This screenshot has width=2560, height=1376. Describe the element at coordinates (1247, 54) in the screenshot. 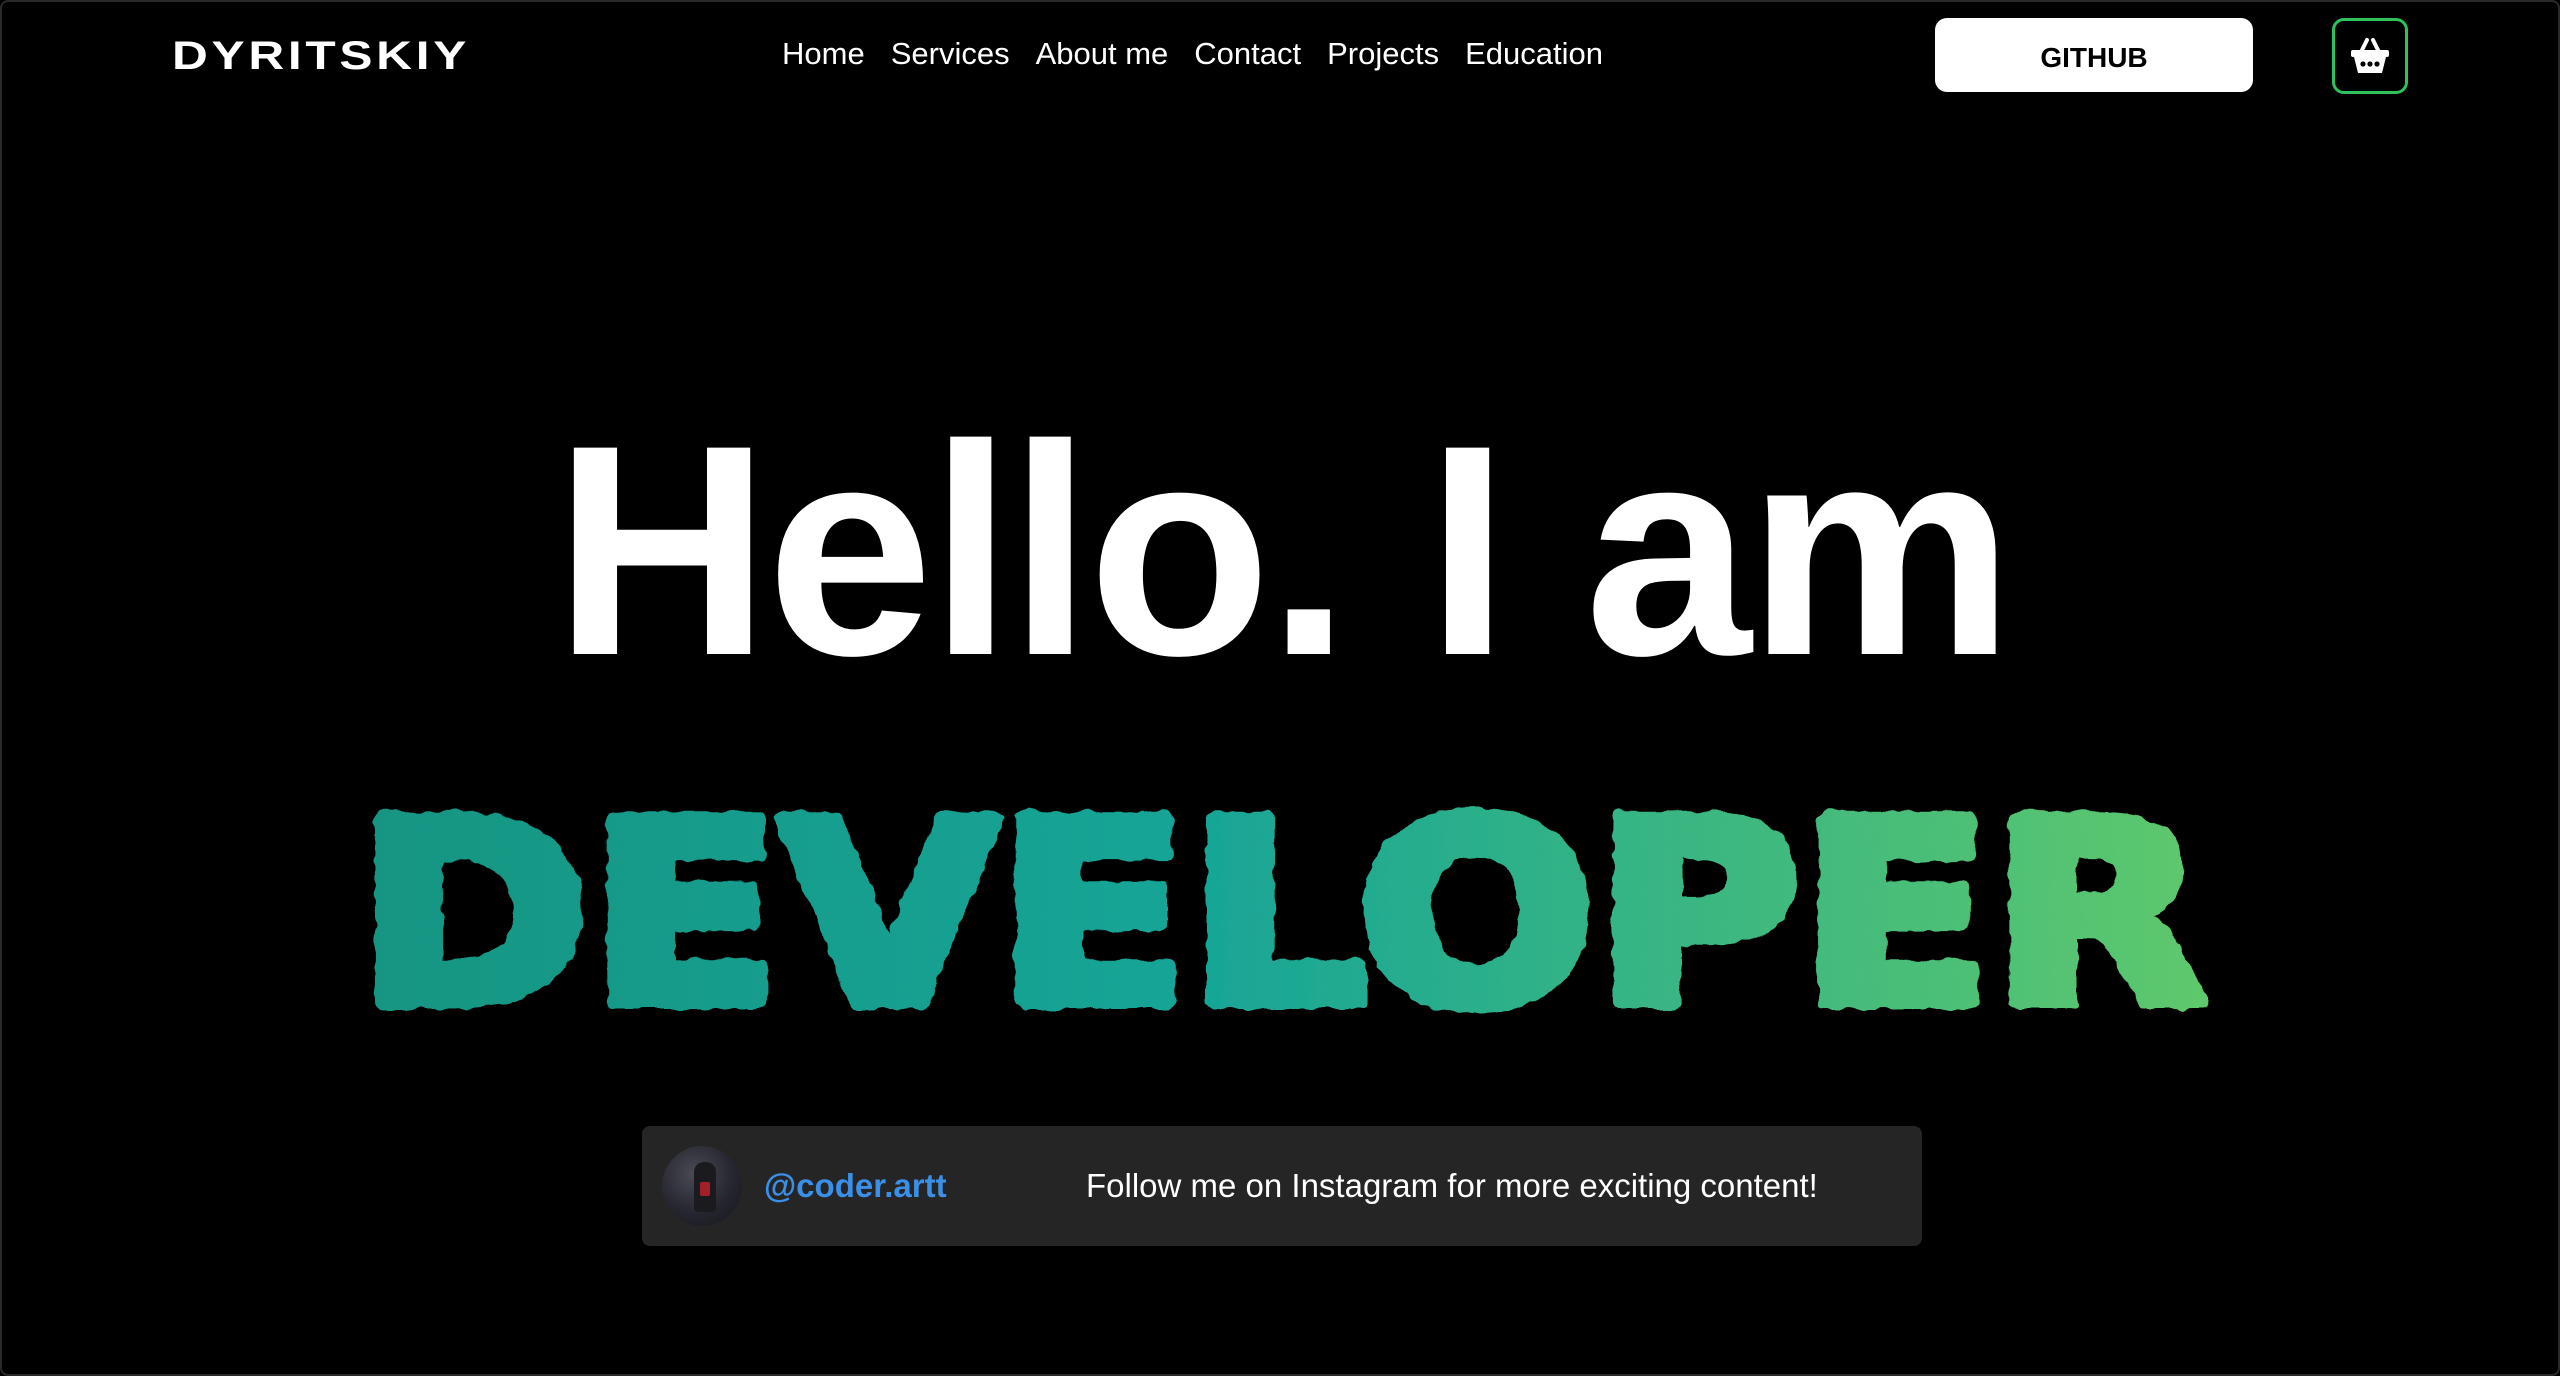

I see `nav-contact: Contact` at that location.